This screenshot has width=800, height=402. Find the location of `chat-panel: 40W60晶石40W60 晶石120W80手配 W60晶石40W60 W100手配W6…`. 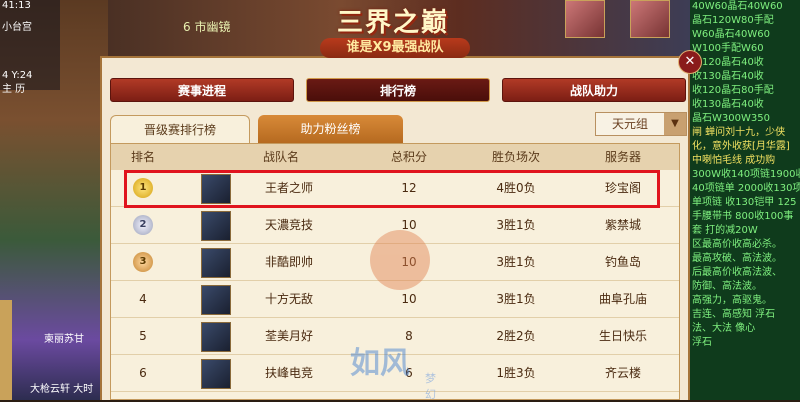

chat-panel: 40W60晶石40W60 晶石120W80手配 W60晶石40W60 W100手配W6… is located at coordinates (745, 200).